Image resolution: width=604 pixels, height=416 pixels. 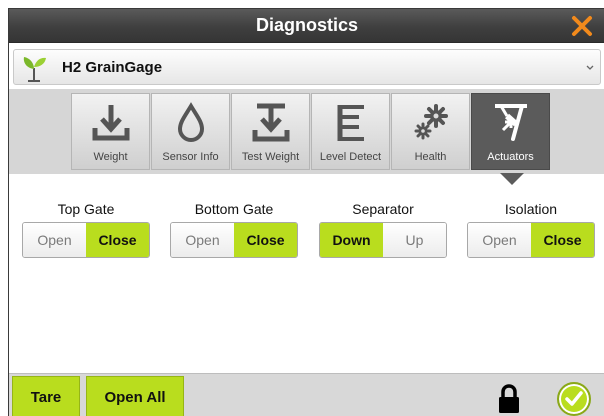 What do you see at coordinates (350, 123) in the screenshot?
I see `level-detect-icon` at bounding box center [350, 123].